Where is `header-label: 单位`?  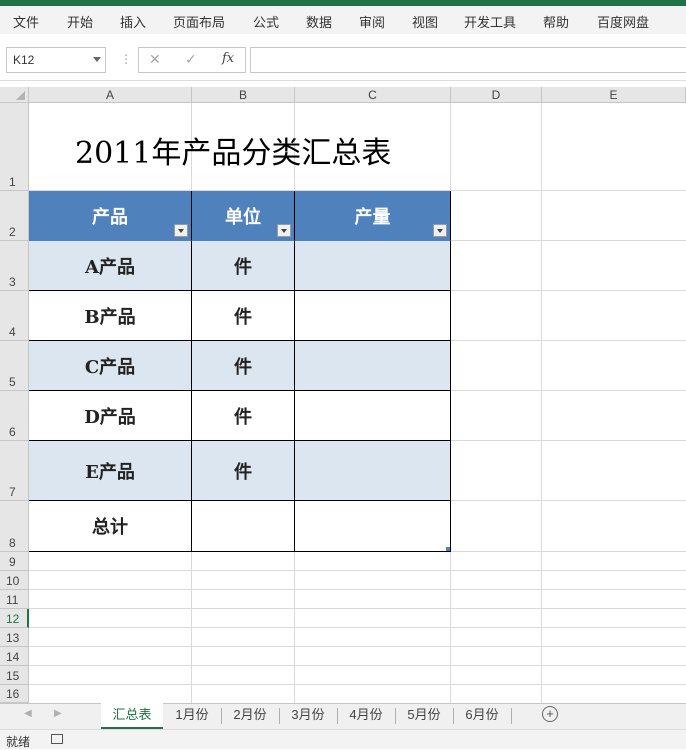
header-label: 单位 is located at coordinates (243, 217).